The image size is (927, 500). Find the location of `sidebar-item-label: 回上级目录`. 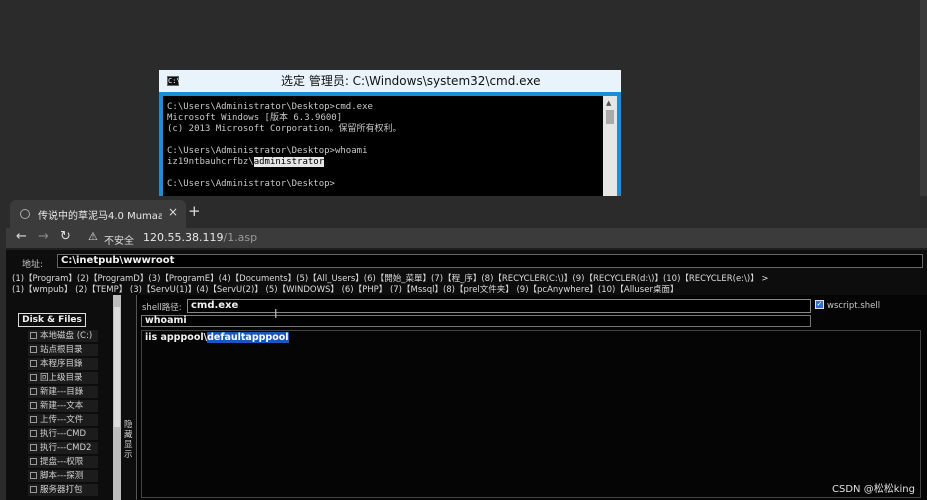

sidebar-item-label: 回上级目录 is located at coordinates (61, 378).